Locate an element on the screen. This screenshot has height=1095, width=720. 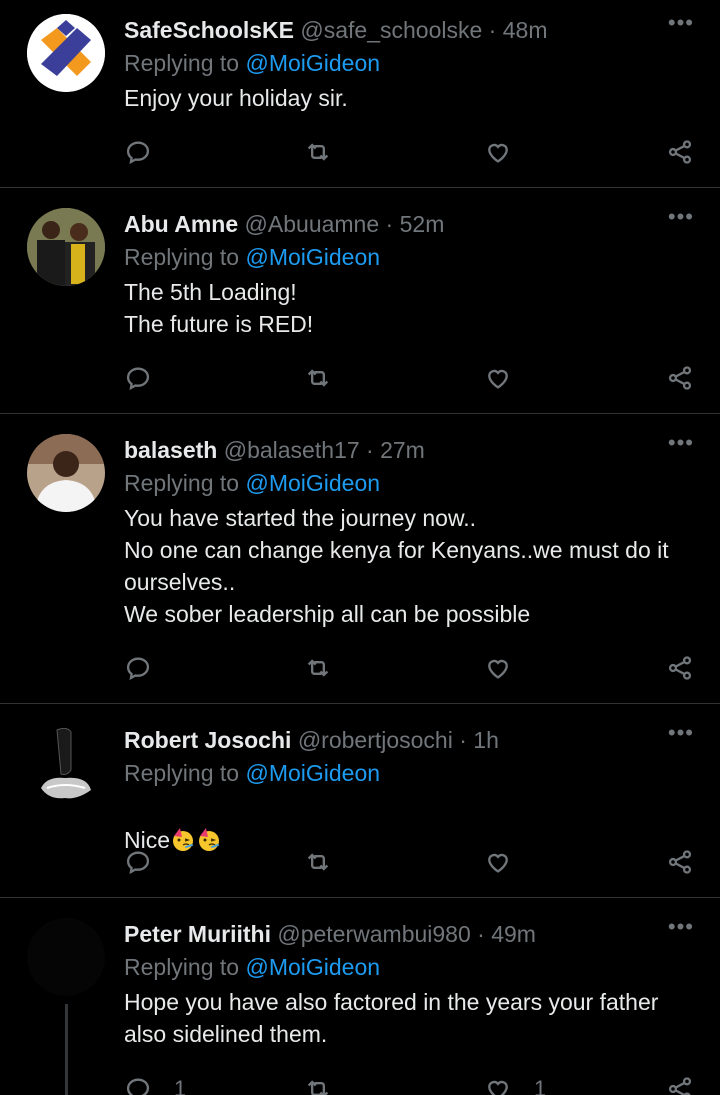
safeschools-logo-icon is located at coordinates (66, 53).